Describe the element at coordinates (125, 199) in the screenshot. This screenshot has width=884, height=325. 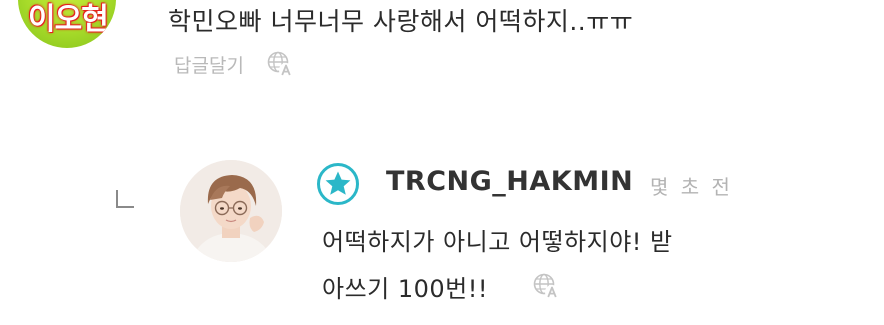
I see `reply-indent-icon` at that location.